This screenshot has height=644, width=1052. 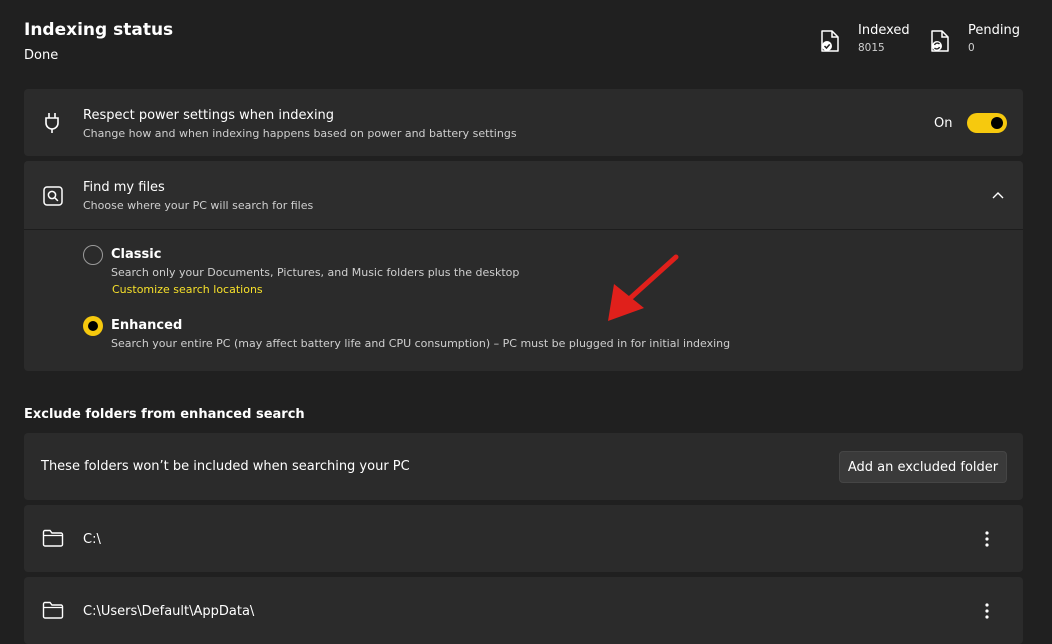 What do you see at coordinates (864, 39) in the screenshot?
I see `indexed-stat: Indexed 8015` at bounding box center [864, 39].